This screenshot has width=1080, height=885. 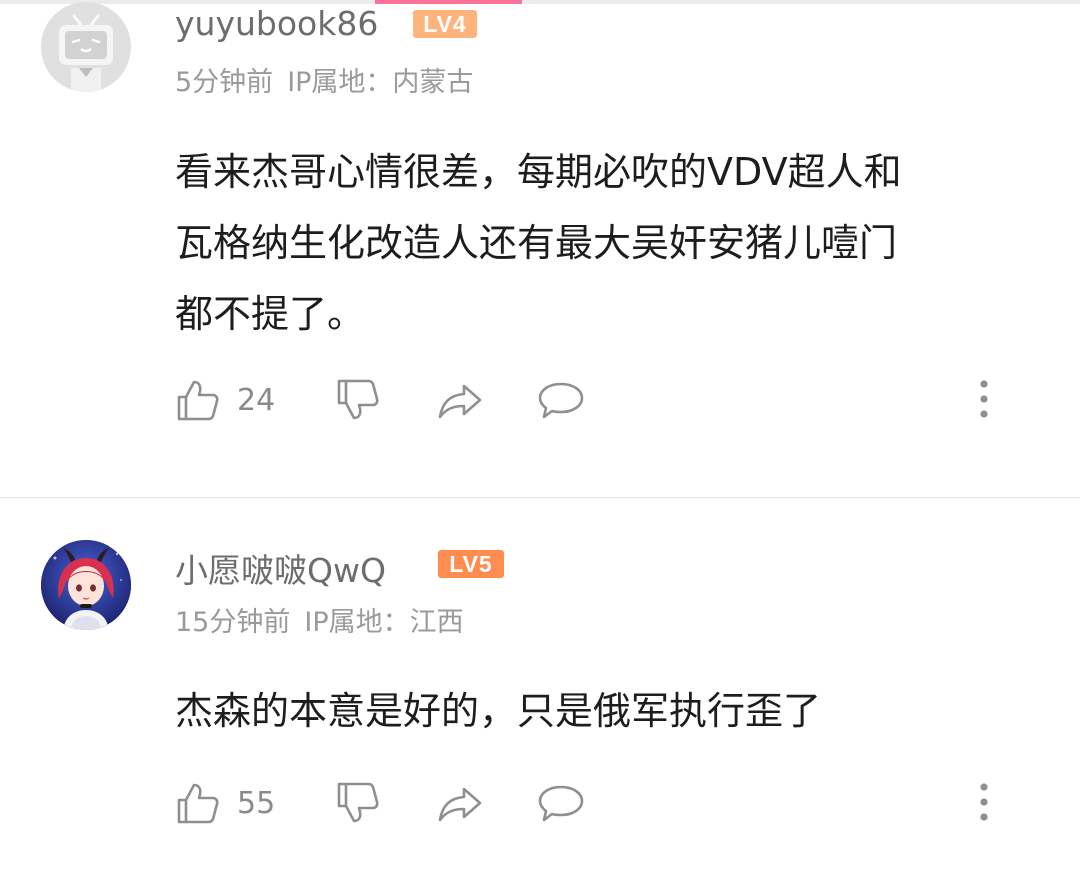 What do you see at coordinates (233, 622) in the screenshot?
I see `comment-time: 15分钟前` at bounding box center [233, 622].